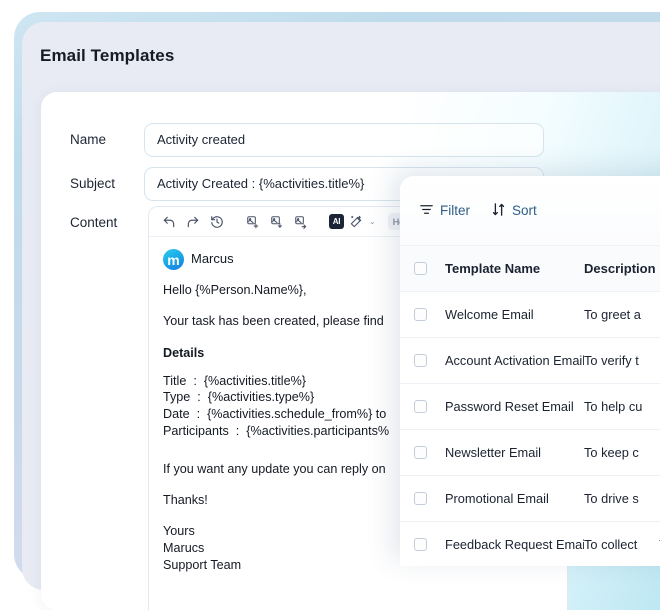  Describe the element at coordinates (301, 222) in the screenshot. I see `image-link-icon` at that location.